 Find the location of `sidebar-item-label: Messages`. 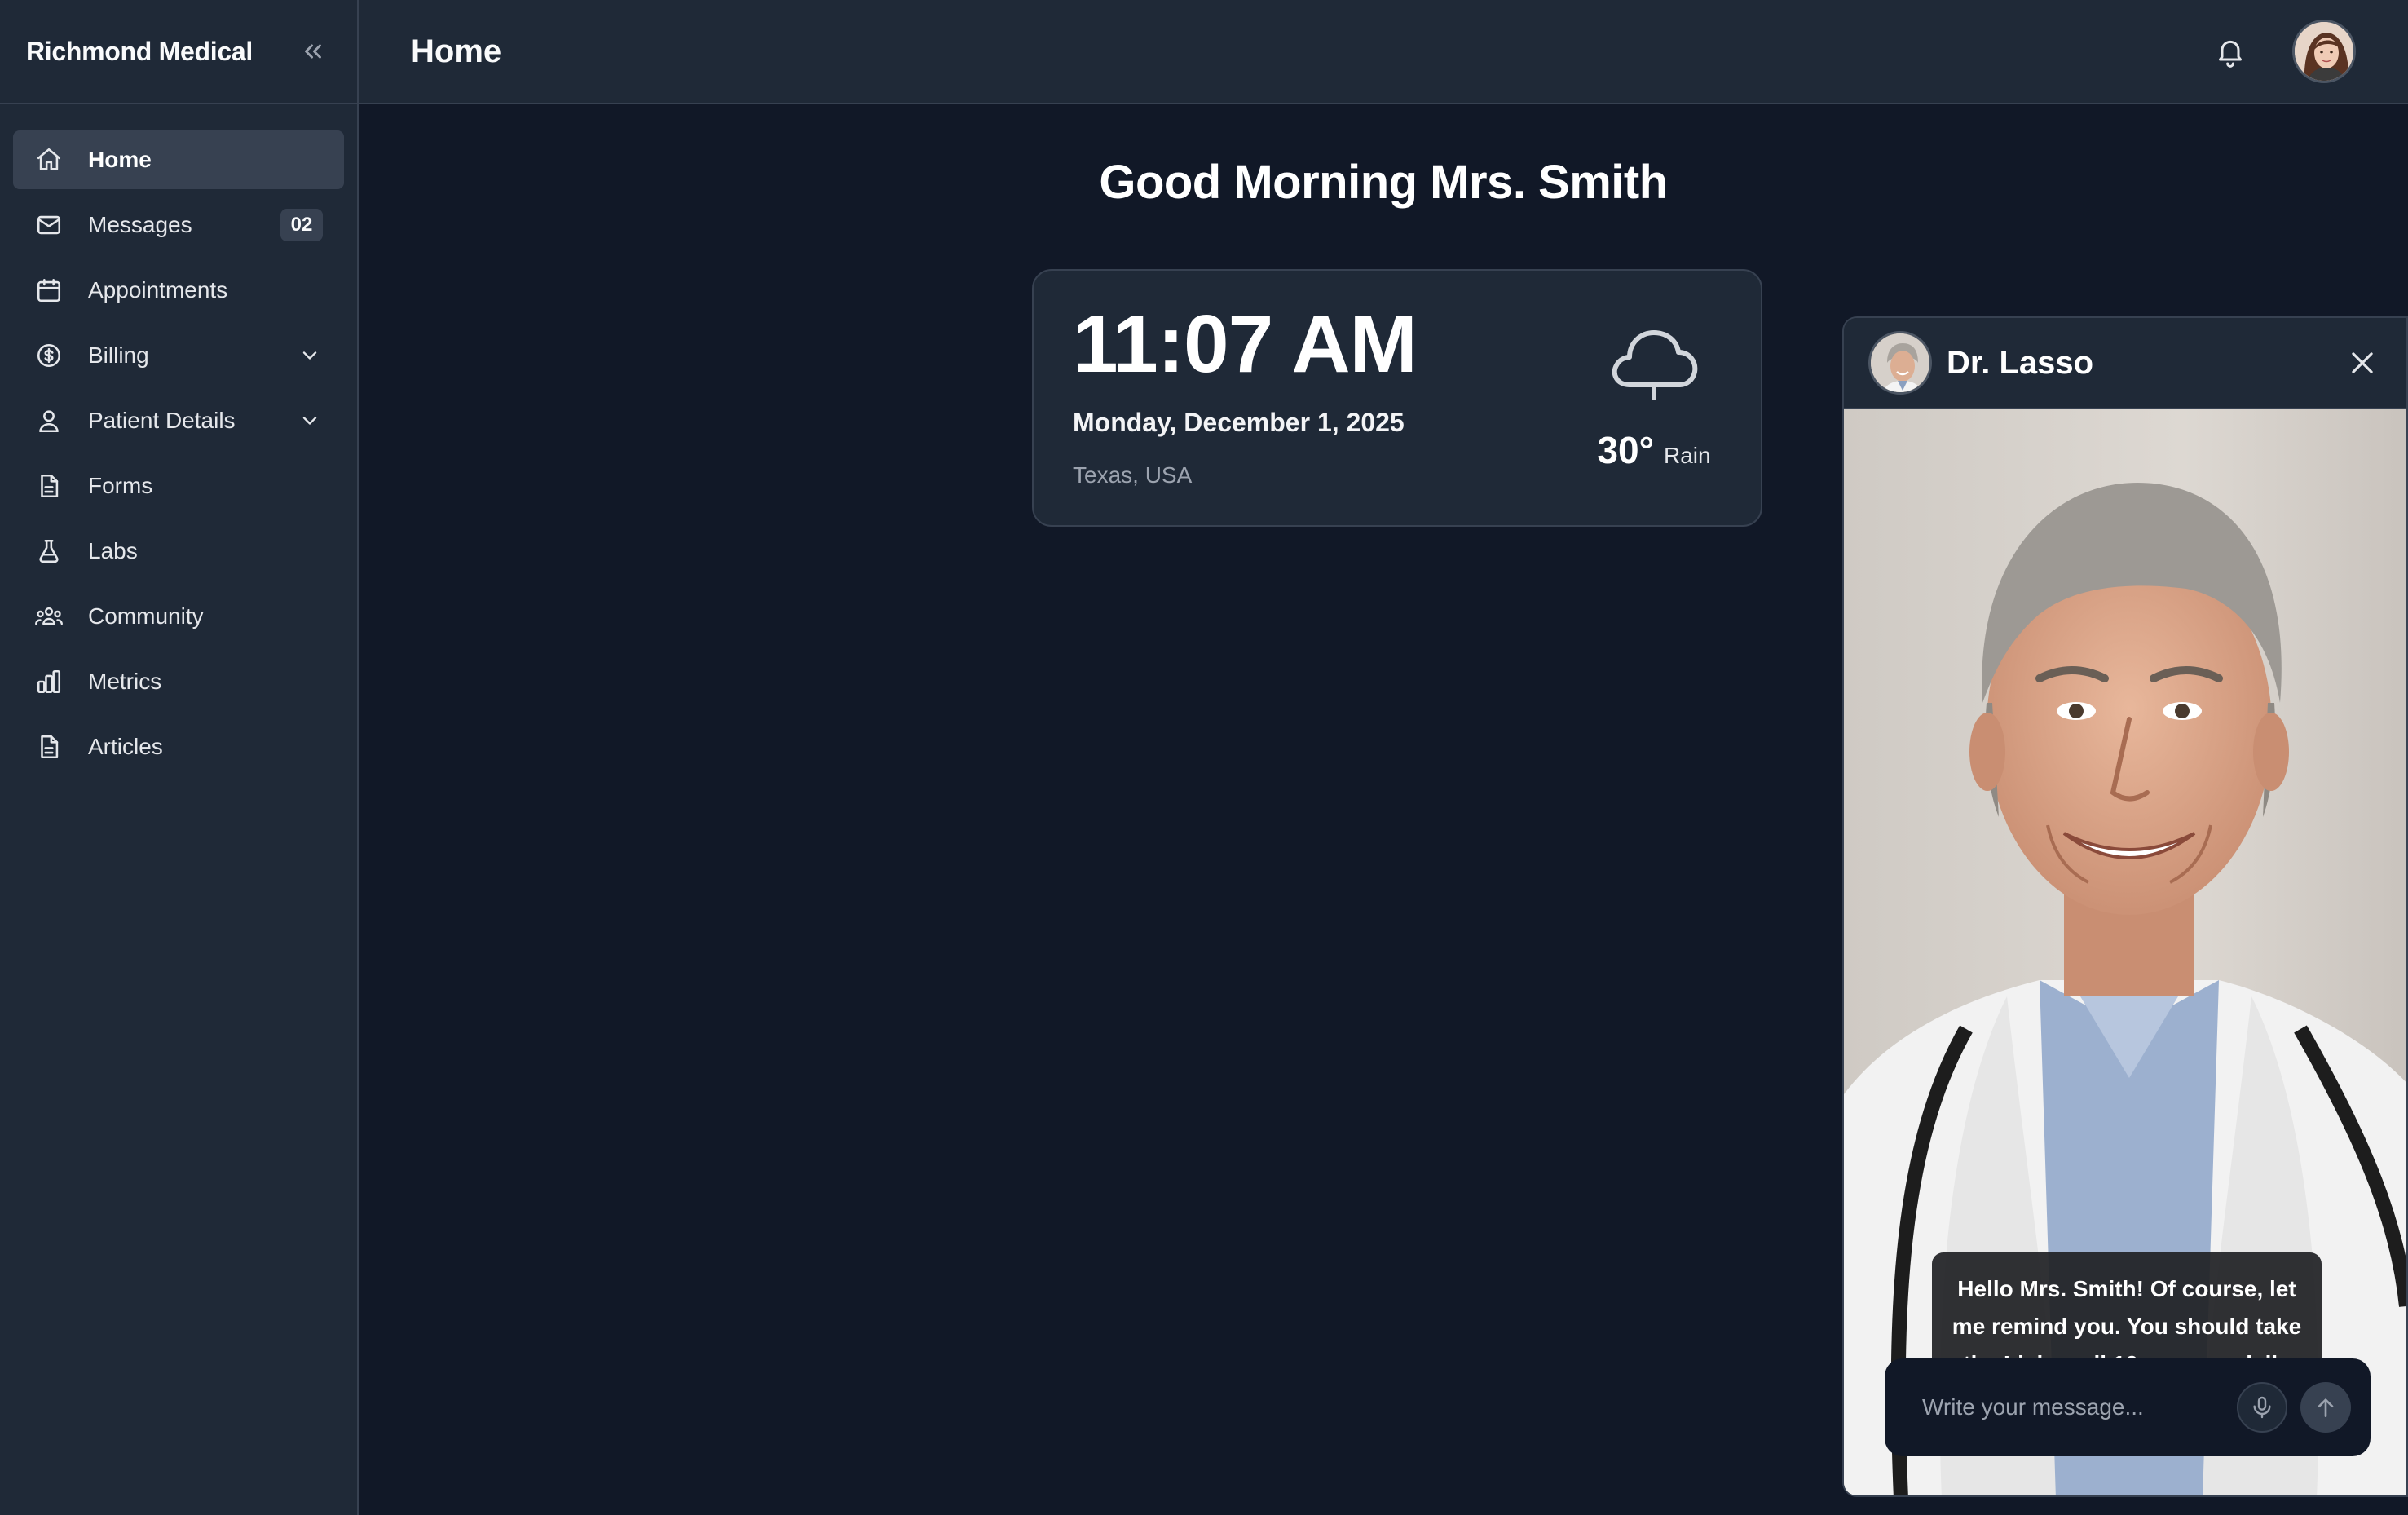

sidebar-item-label: Messages is located at coordinates (140, 224).